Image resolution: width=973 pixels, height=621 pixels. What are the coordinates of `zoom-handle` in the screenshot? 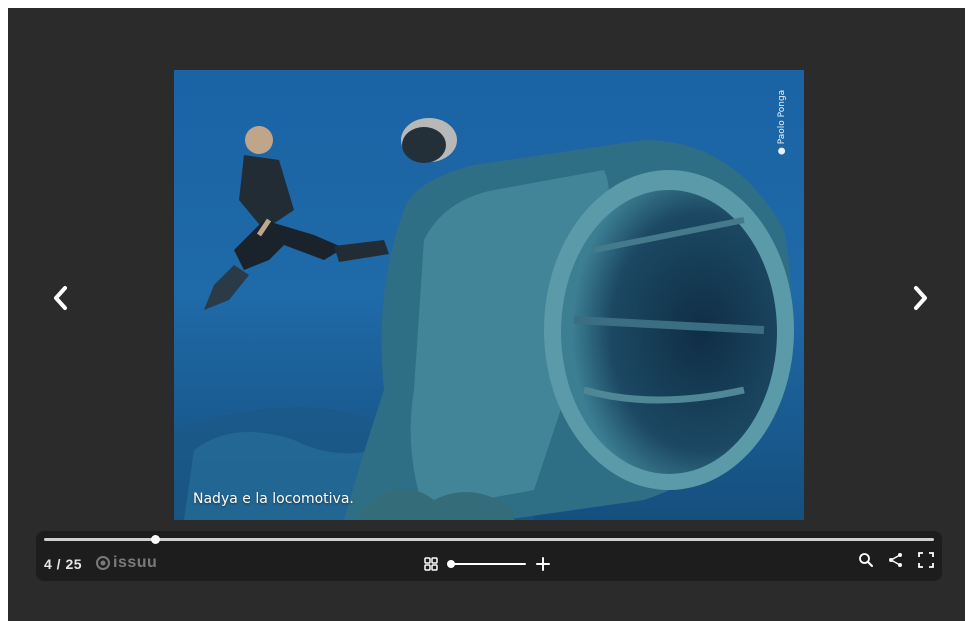 It's located at (451, 564).